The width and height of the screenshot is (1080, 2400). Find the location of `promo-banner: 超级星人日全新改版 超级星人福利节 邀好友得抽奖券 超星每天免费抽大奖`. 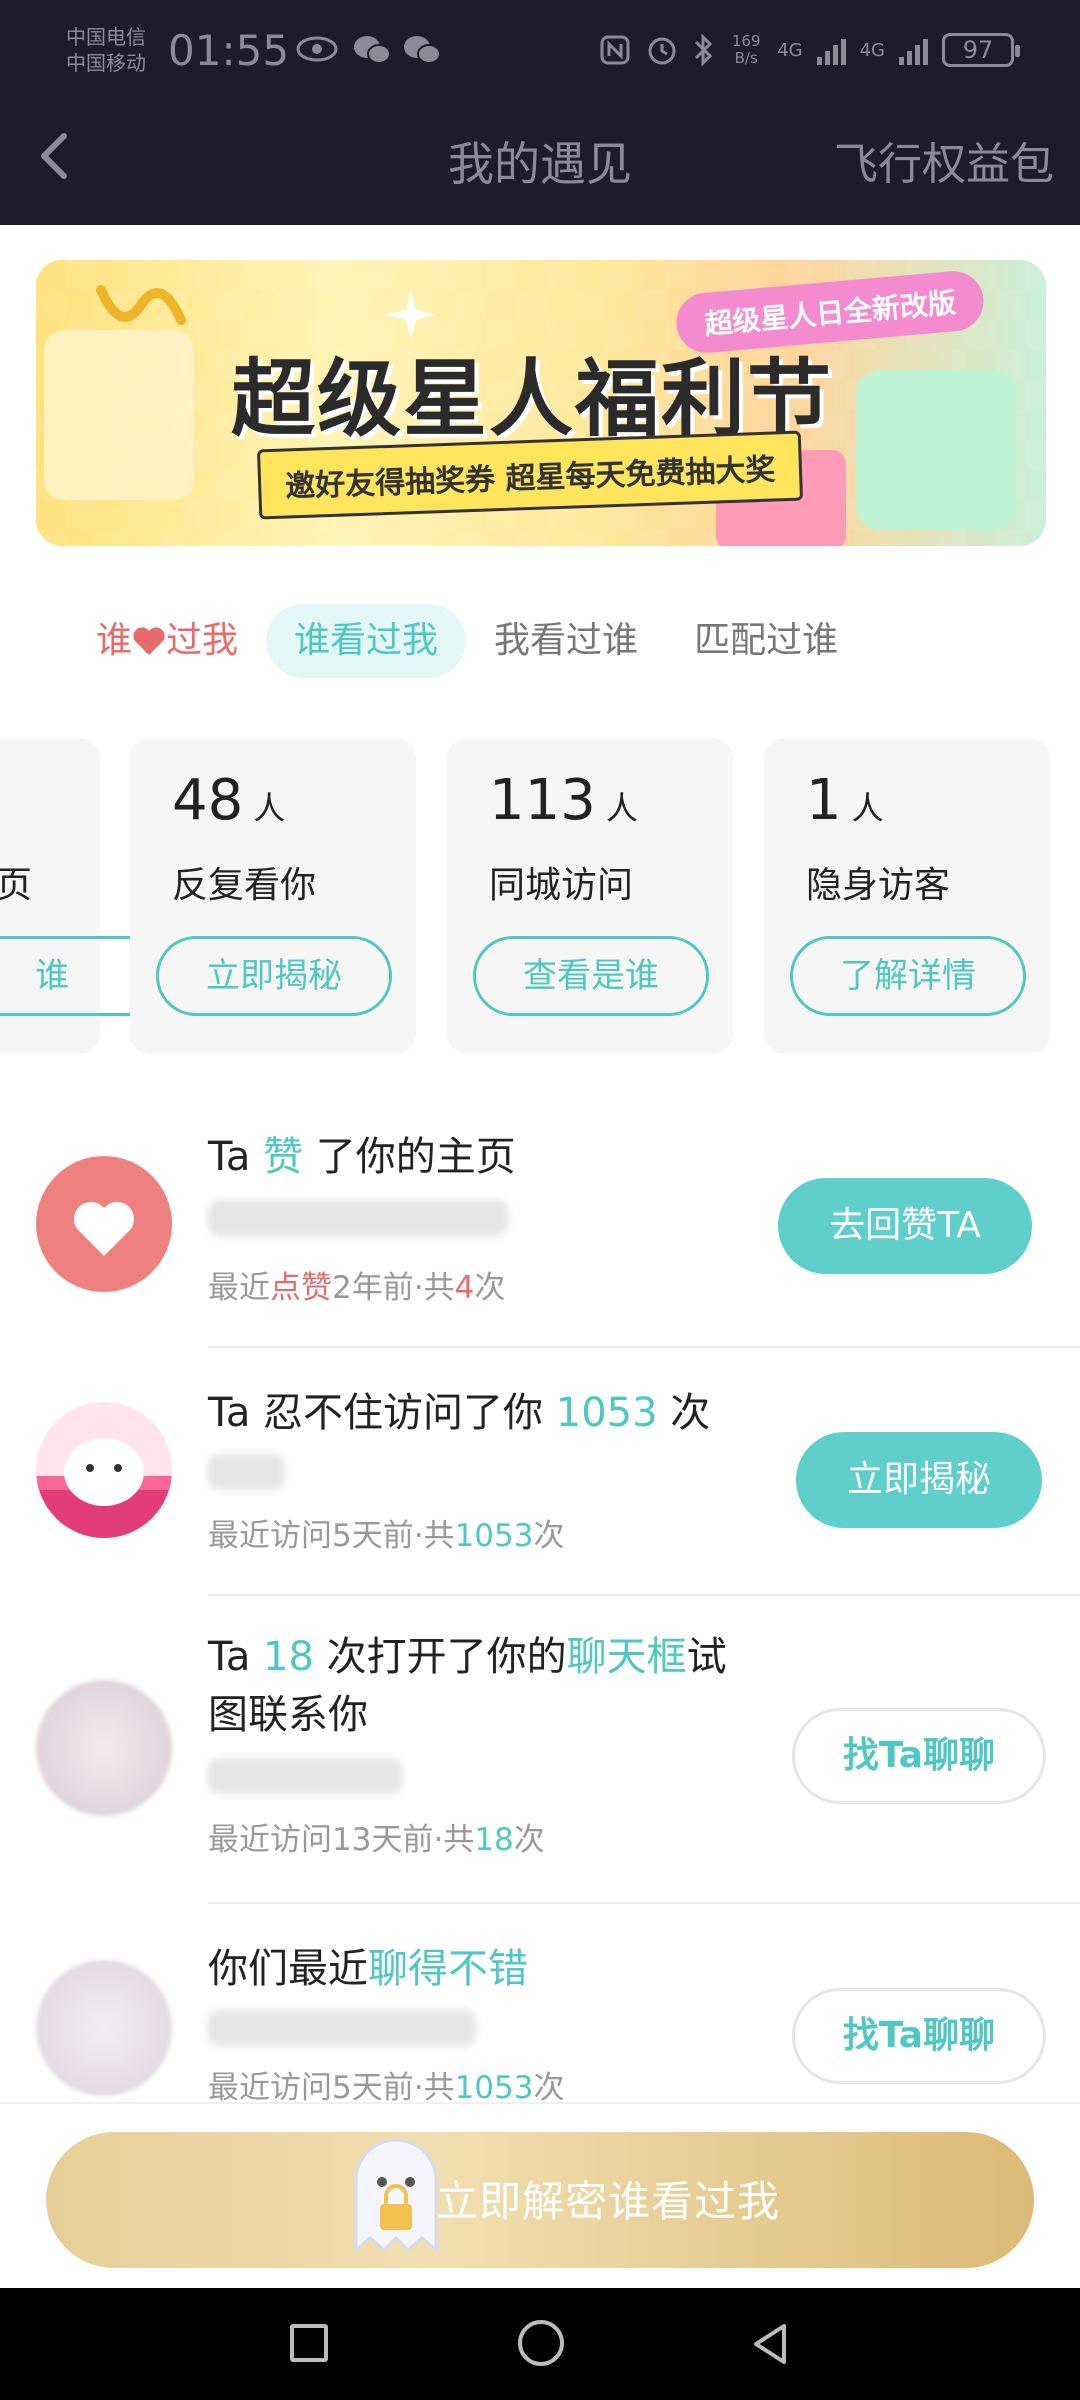

promo-banner: 超级星人日全新改版 超级星人福利节 邀好友得抽奖券 超星每天免费抽大奖 is located at coordinates (541, 403).